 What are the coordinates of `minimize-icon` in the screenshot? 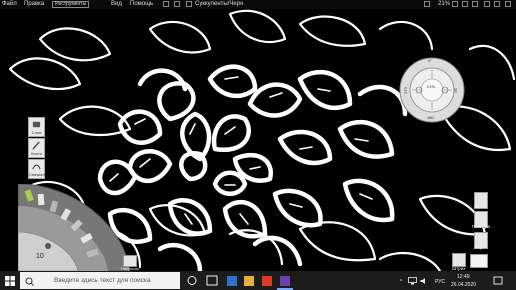 It's located at (487, 4).